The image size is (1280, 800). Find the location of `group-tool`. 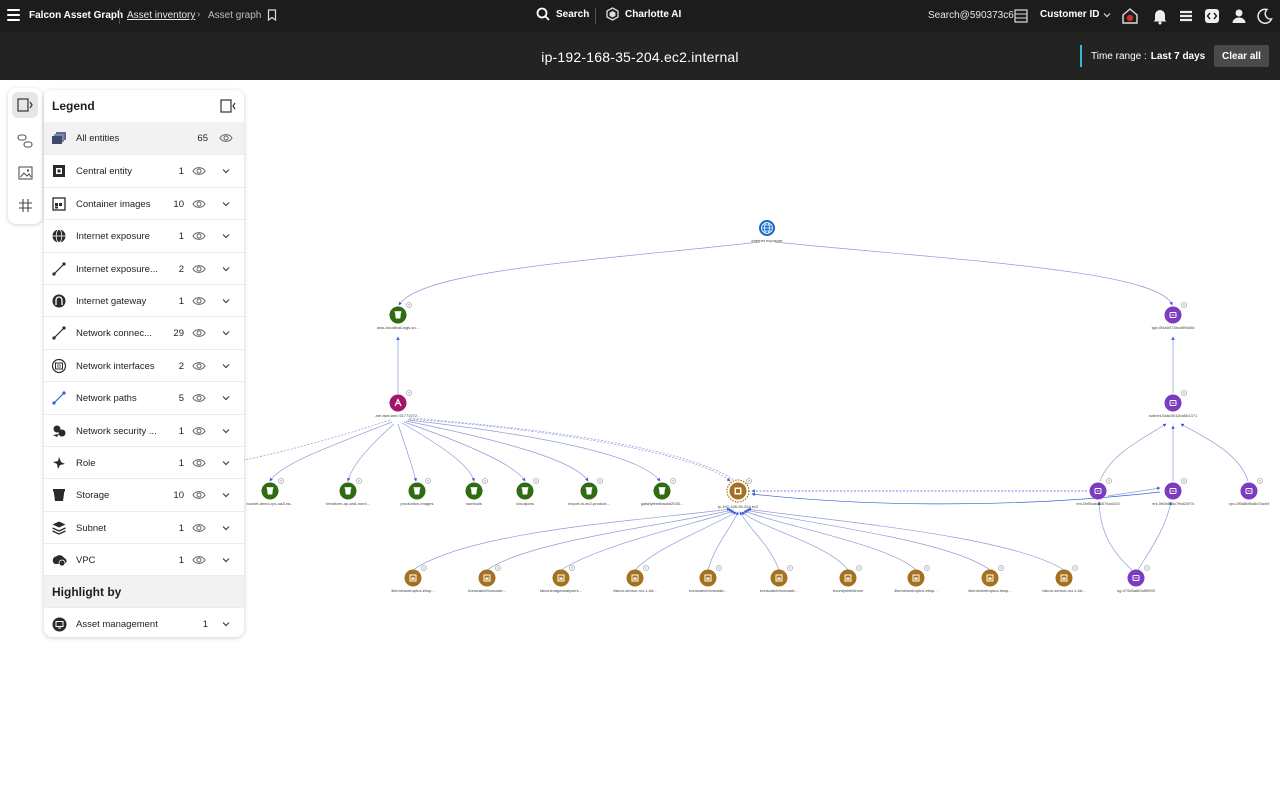

group-tool is located at coordinates (25, 141).